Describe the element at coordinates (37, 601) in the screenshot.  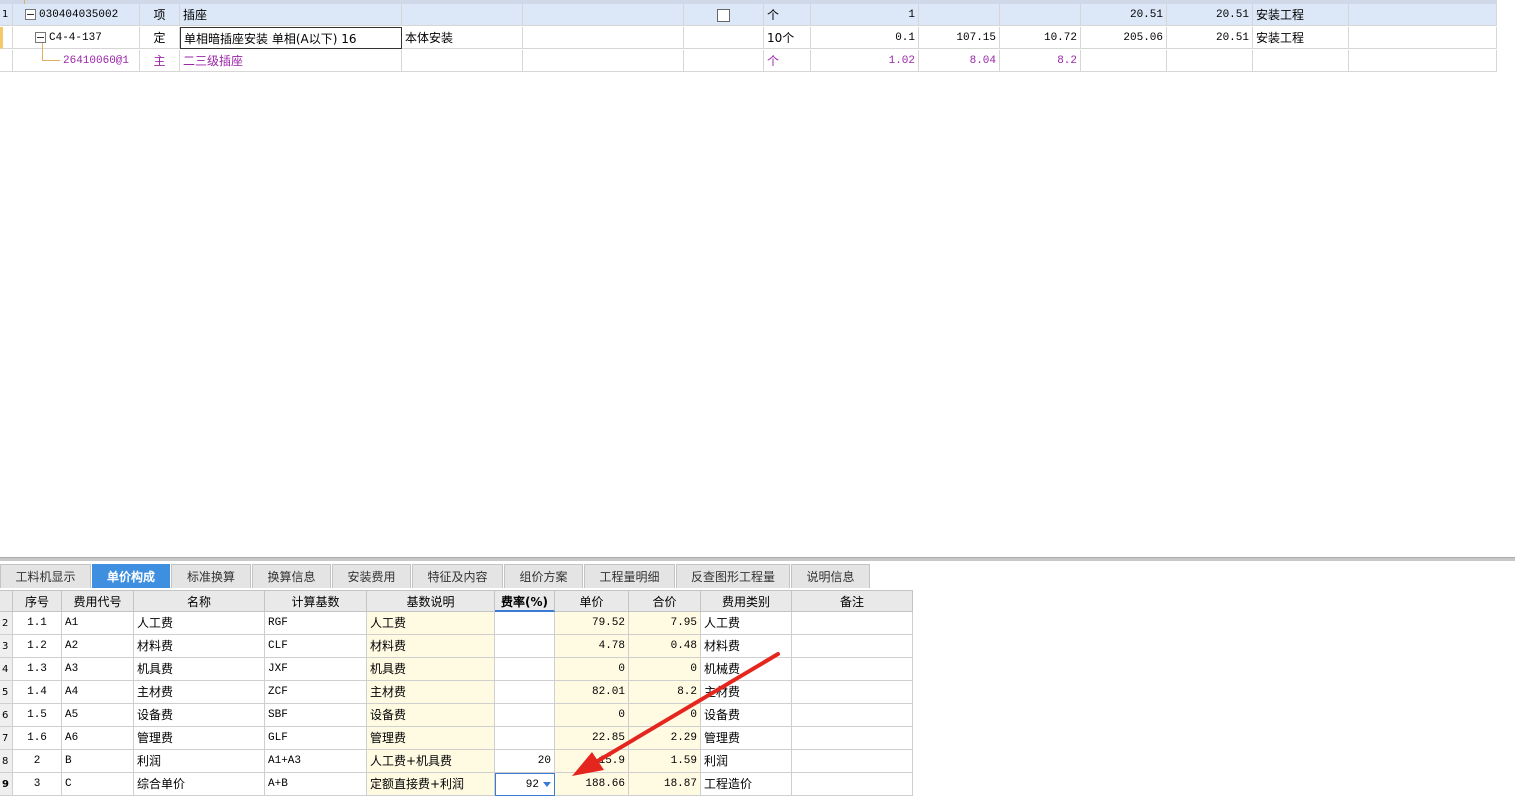
I see `header-seq: 序号` at that location.